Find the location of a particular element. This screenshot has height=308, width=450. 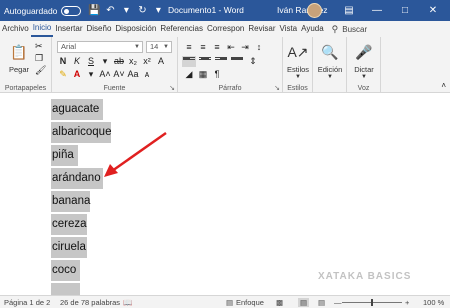

tab-insertar: Insertar is located at coordinates (68, 29).